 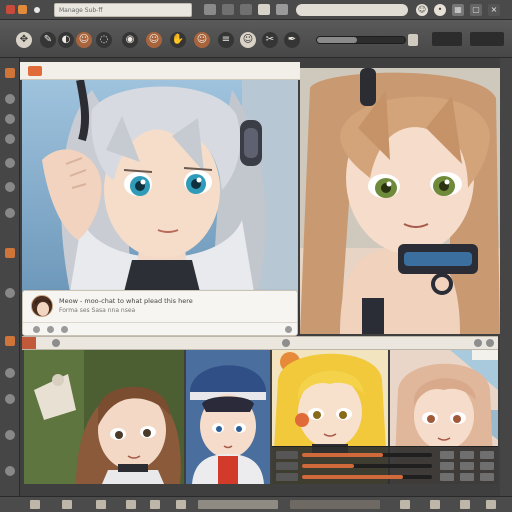 What do you see at coordinates (413, 40) in the screenshot?
I see `slider-knob` at bounding box center [413, 40].